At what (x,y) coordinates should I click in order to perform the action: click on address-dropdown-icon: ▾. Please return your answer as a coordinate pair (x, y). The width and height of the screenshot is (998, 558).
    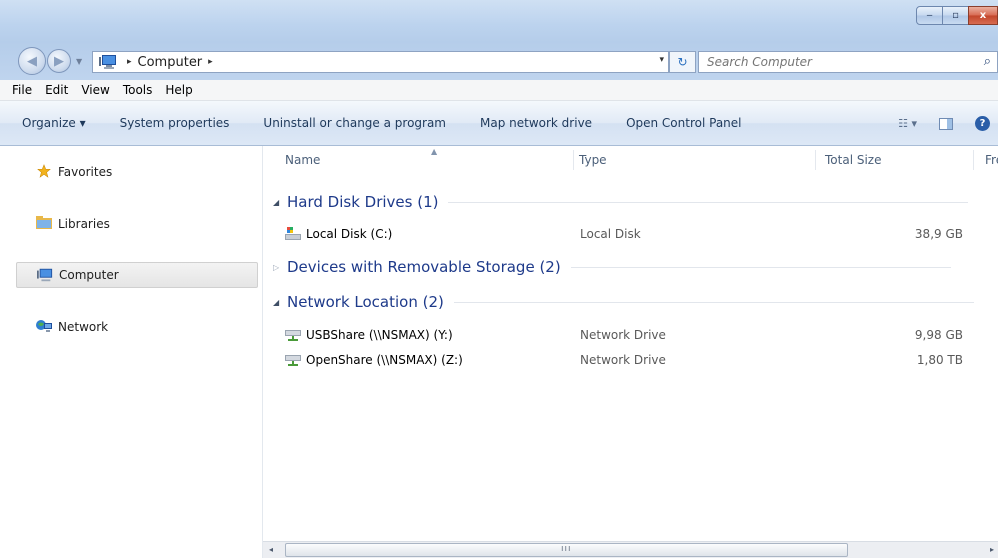
    Looking at the image, I should click on (661, 60).